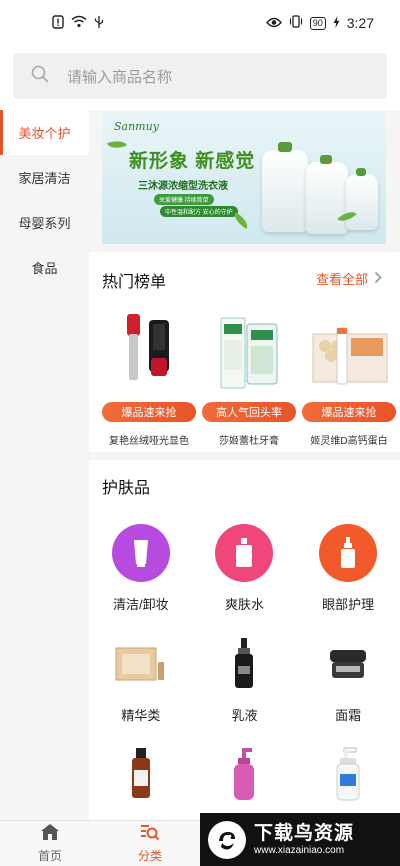 The height and width of the screenshot is (866, 400). I want to click on category-label: 爽肤水, so click(244, 604).